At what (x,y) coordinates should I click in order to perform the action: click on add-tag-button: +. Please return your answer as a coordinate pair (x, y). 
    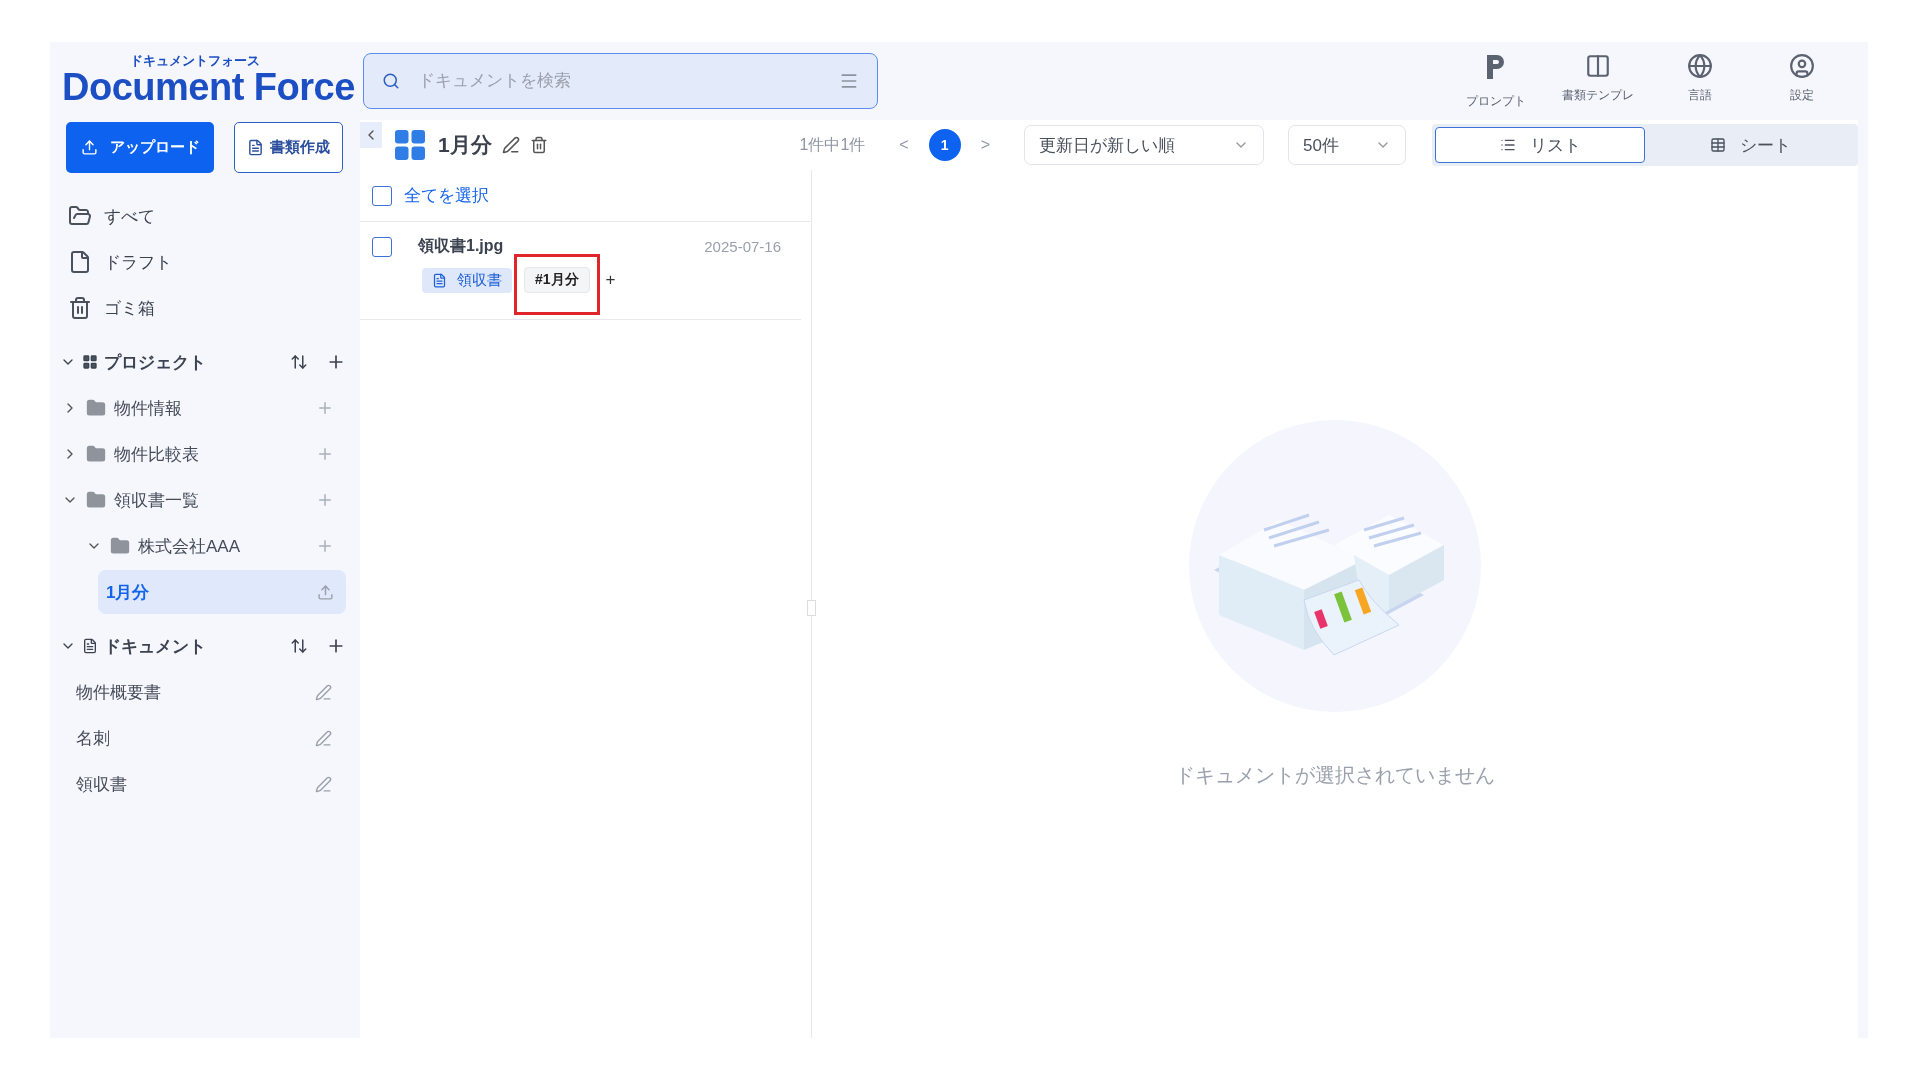
    Looking at the image, I should click on (610, 280).